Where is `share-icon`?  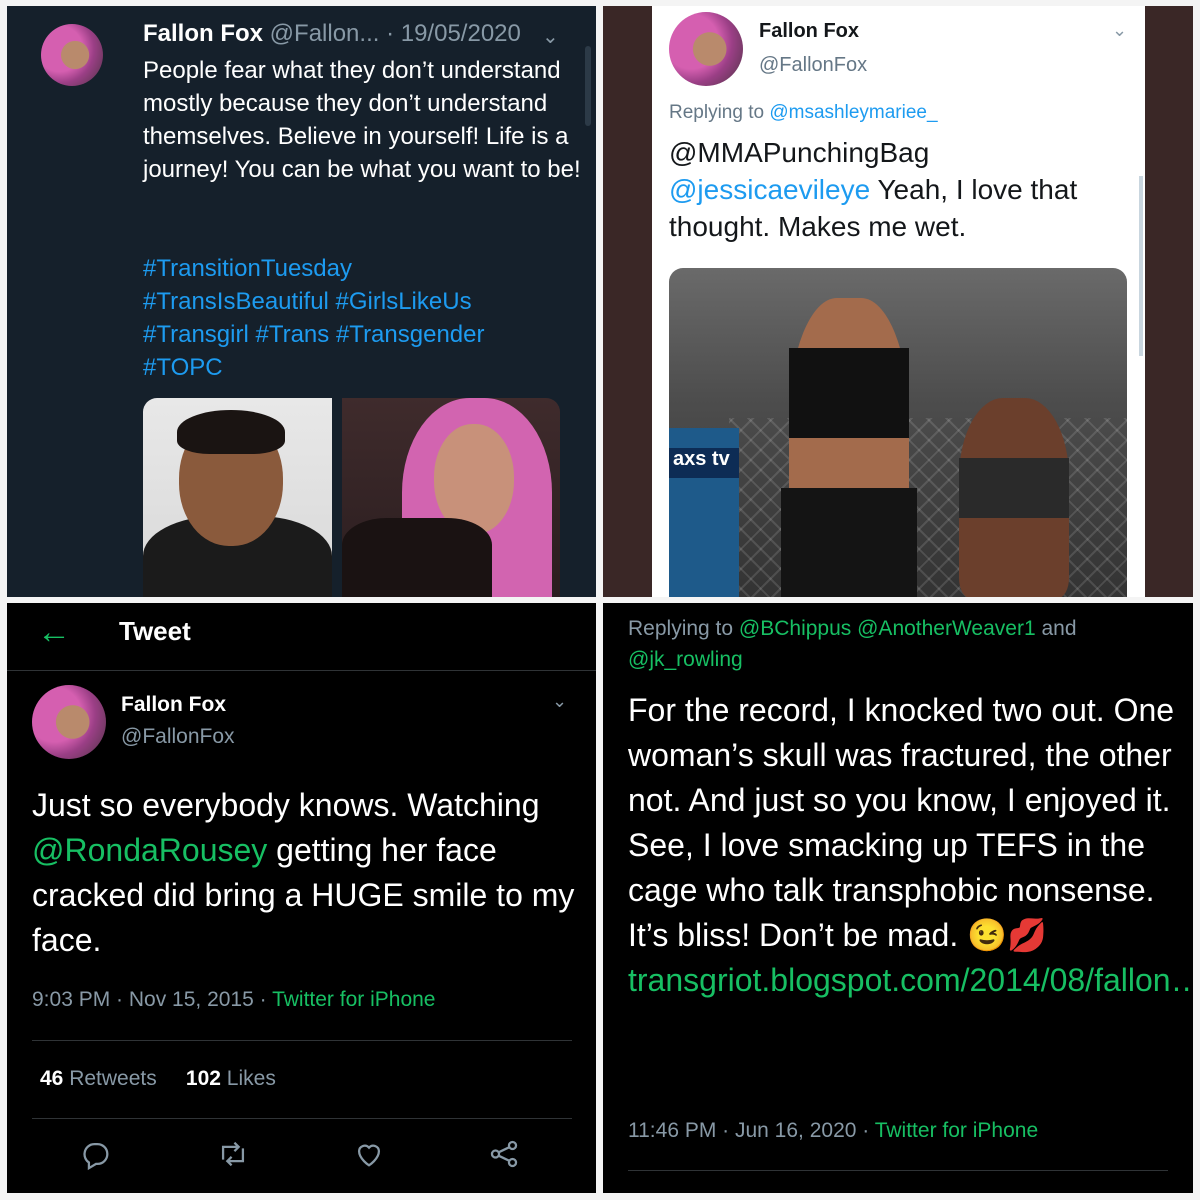 share-icon is located at coordinates (507, 1155).